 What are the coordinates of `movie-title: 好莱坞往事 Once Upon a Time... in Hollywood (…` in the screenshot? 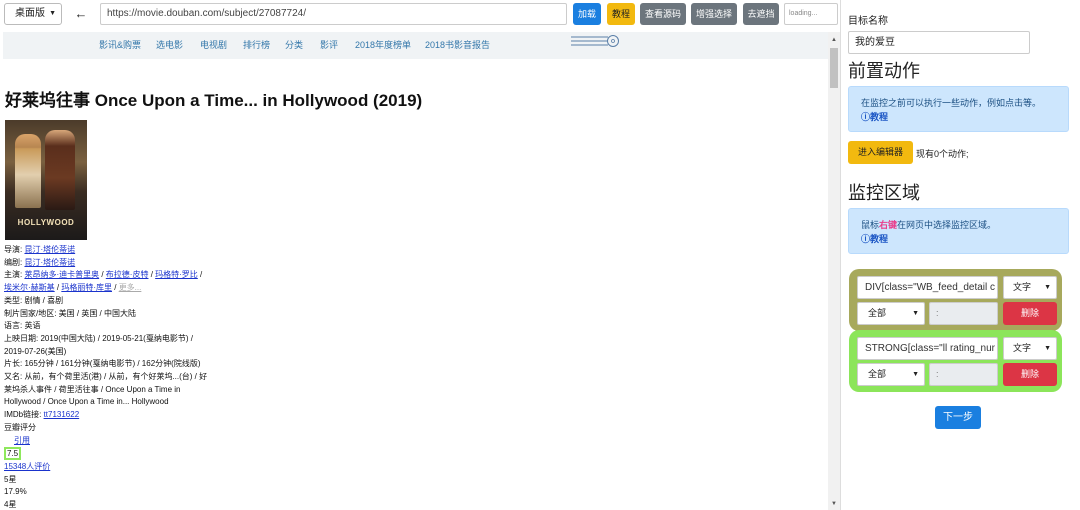 It's located at (214, 100).